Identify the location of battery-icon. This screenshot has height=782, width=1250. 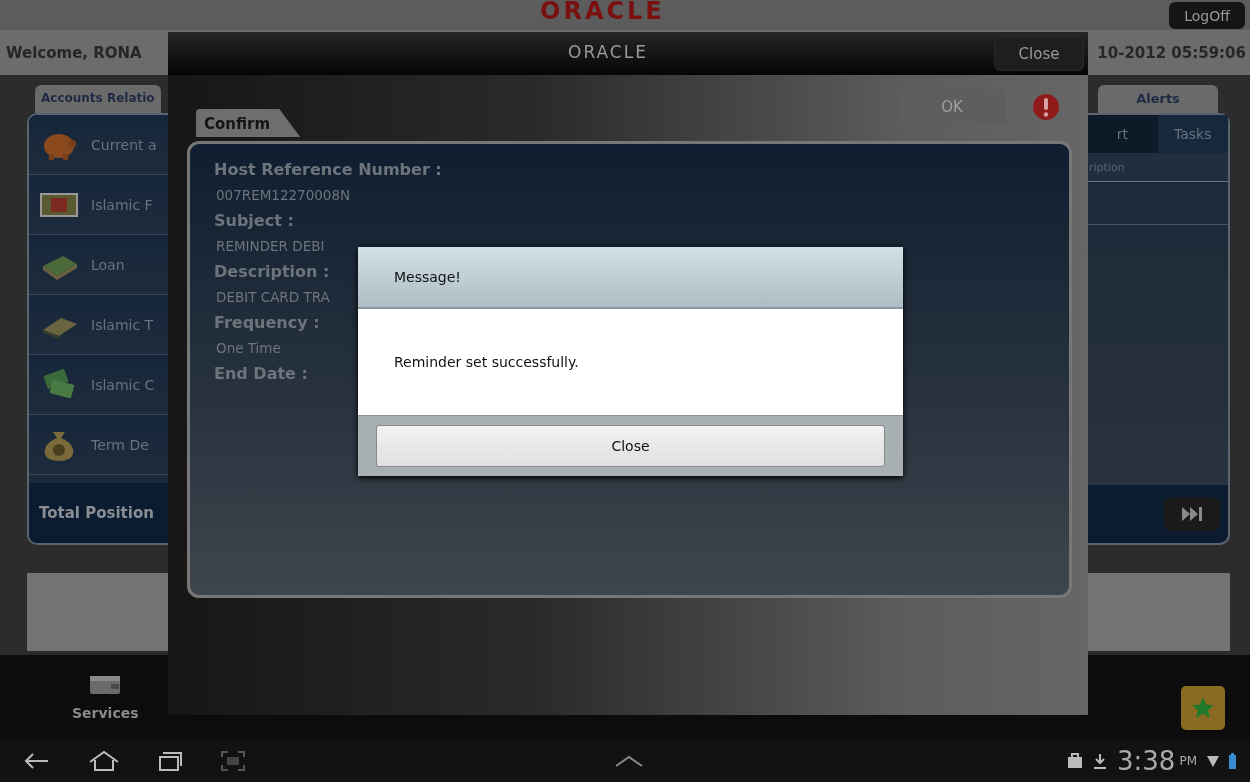
(1232, 761).